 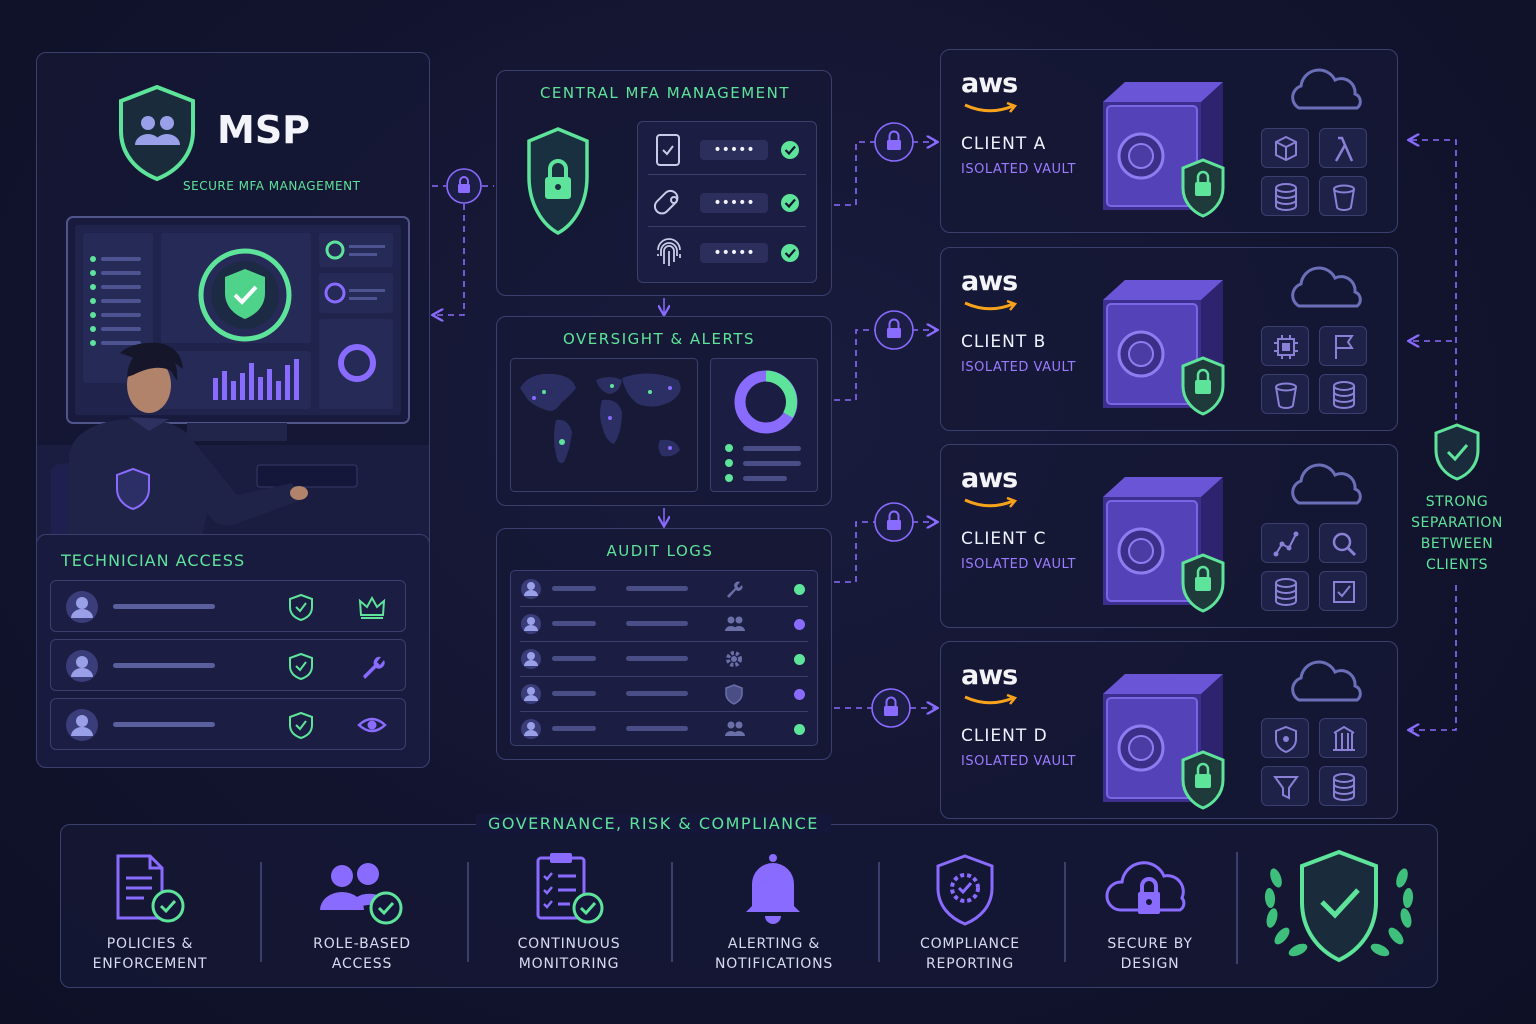 What do you see at coordinates (734, 659) in the screenshot?
I see `gear-icon` at bounding box center [734, 659].